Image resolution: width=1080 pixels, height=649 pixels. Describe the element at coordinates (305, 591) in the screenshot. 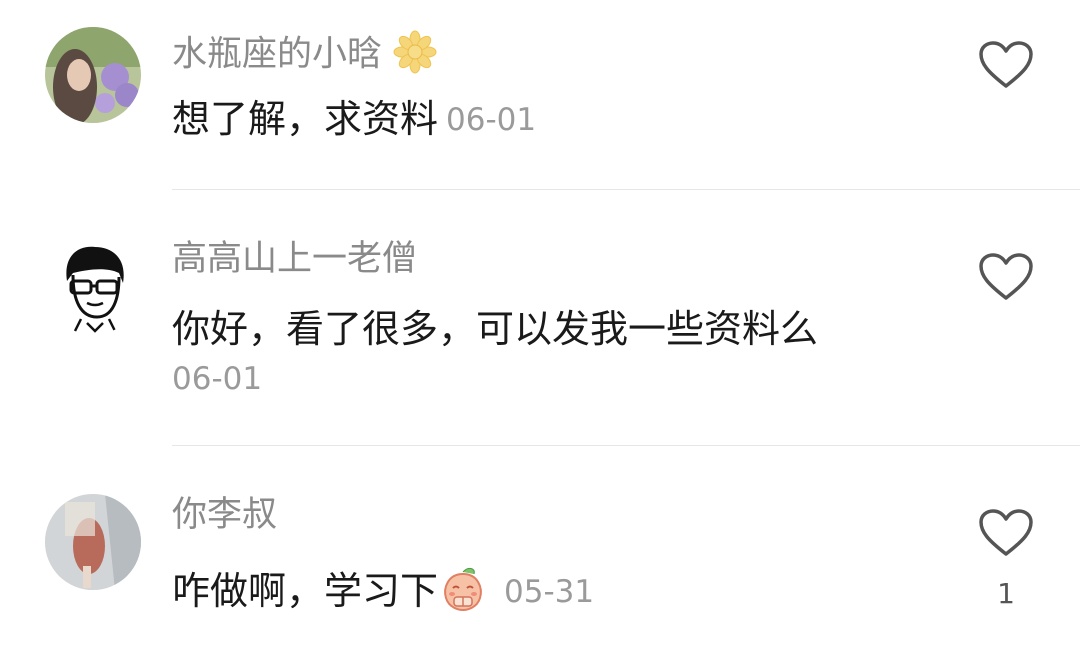

I see `comment-body: 咋做啊，学习下` at that location.